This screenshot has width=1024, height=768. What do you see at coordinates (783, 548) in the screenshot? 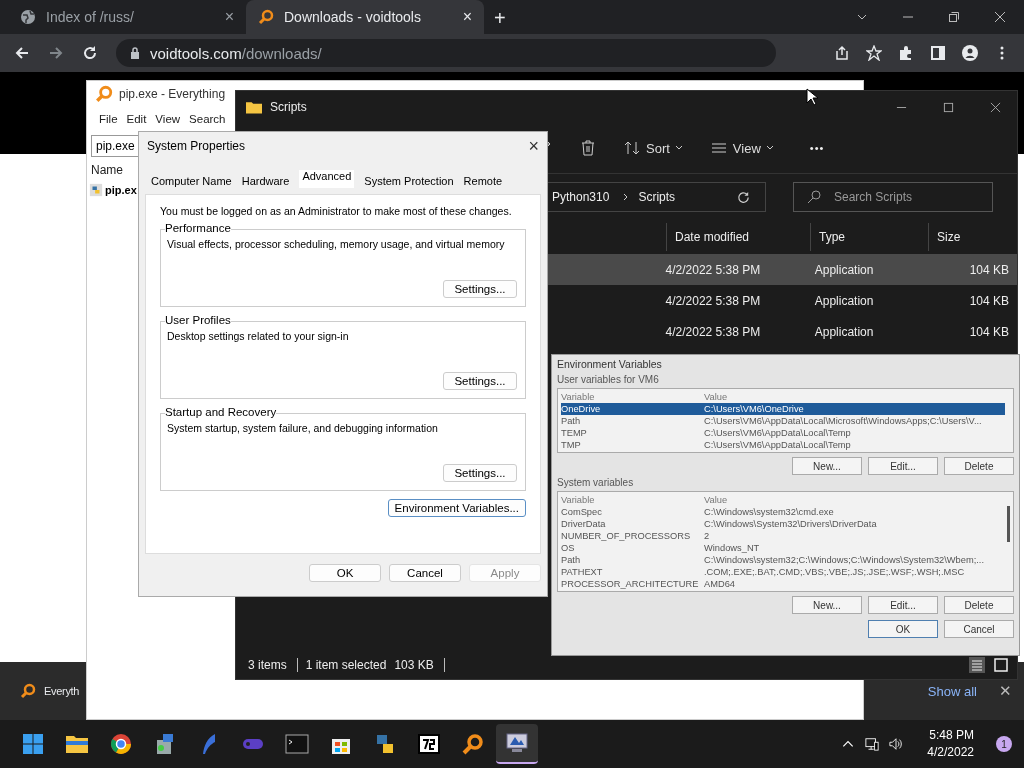
I see `variable-row: OS Windows_NT` at bounding box center [783, 548].